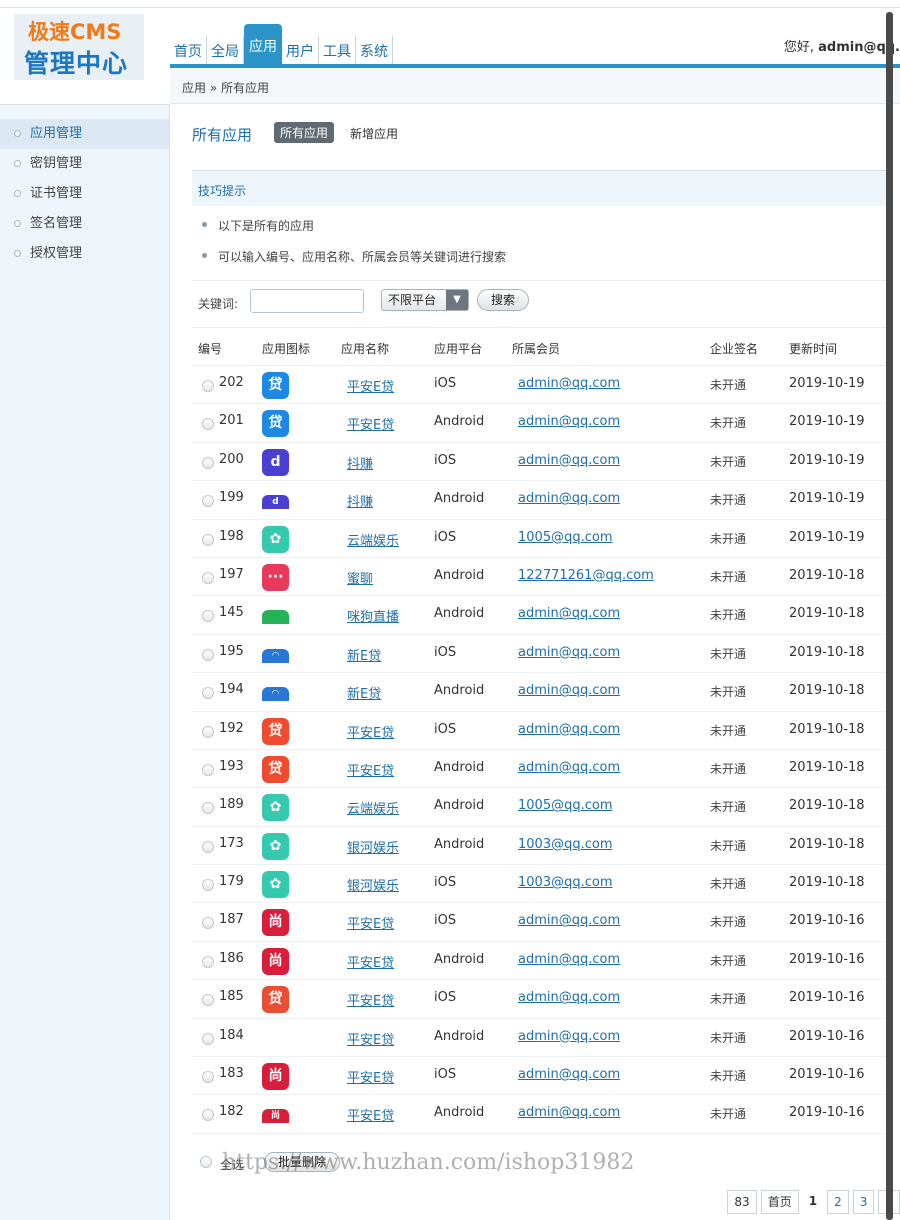 The width and height of the screenshot is (900, 1220). I want to click on table-row: 195 ◠ 新E贷 iOS admin@qq.com 未开通 2019-10-18, so click(542, 654).